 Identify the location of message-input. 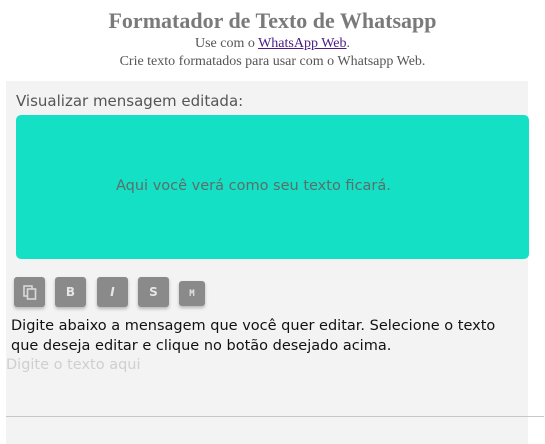
(267, 386).